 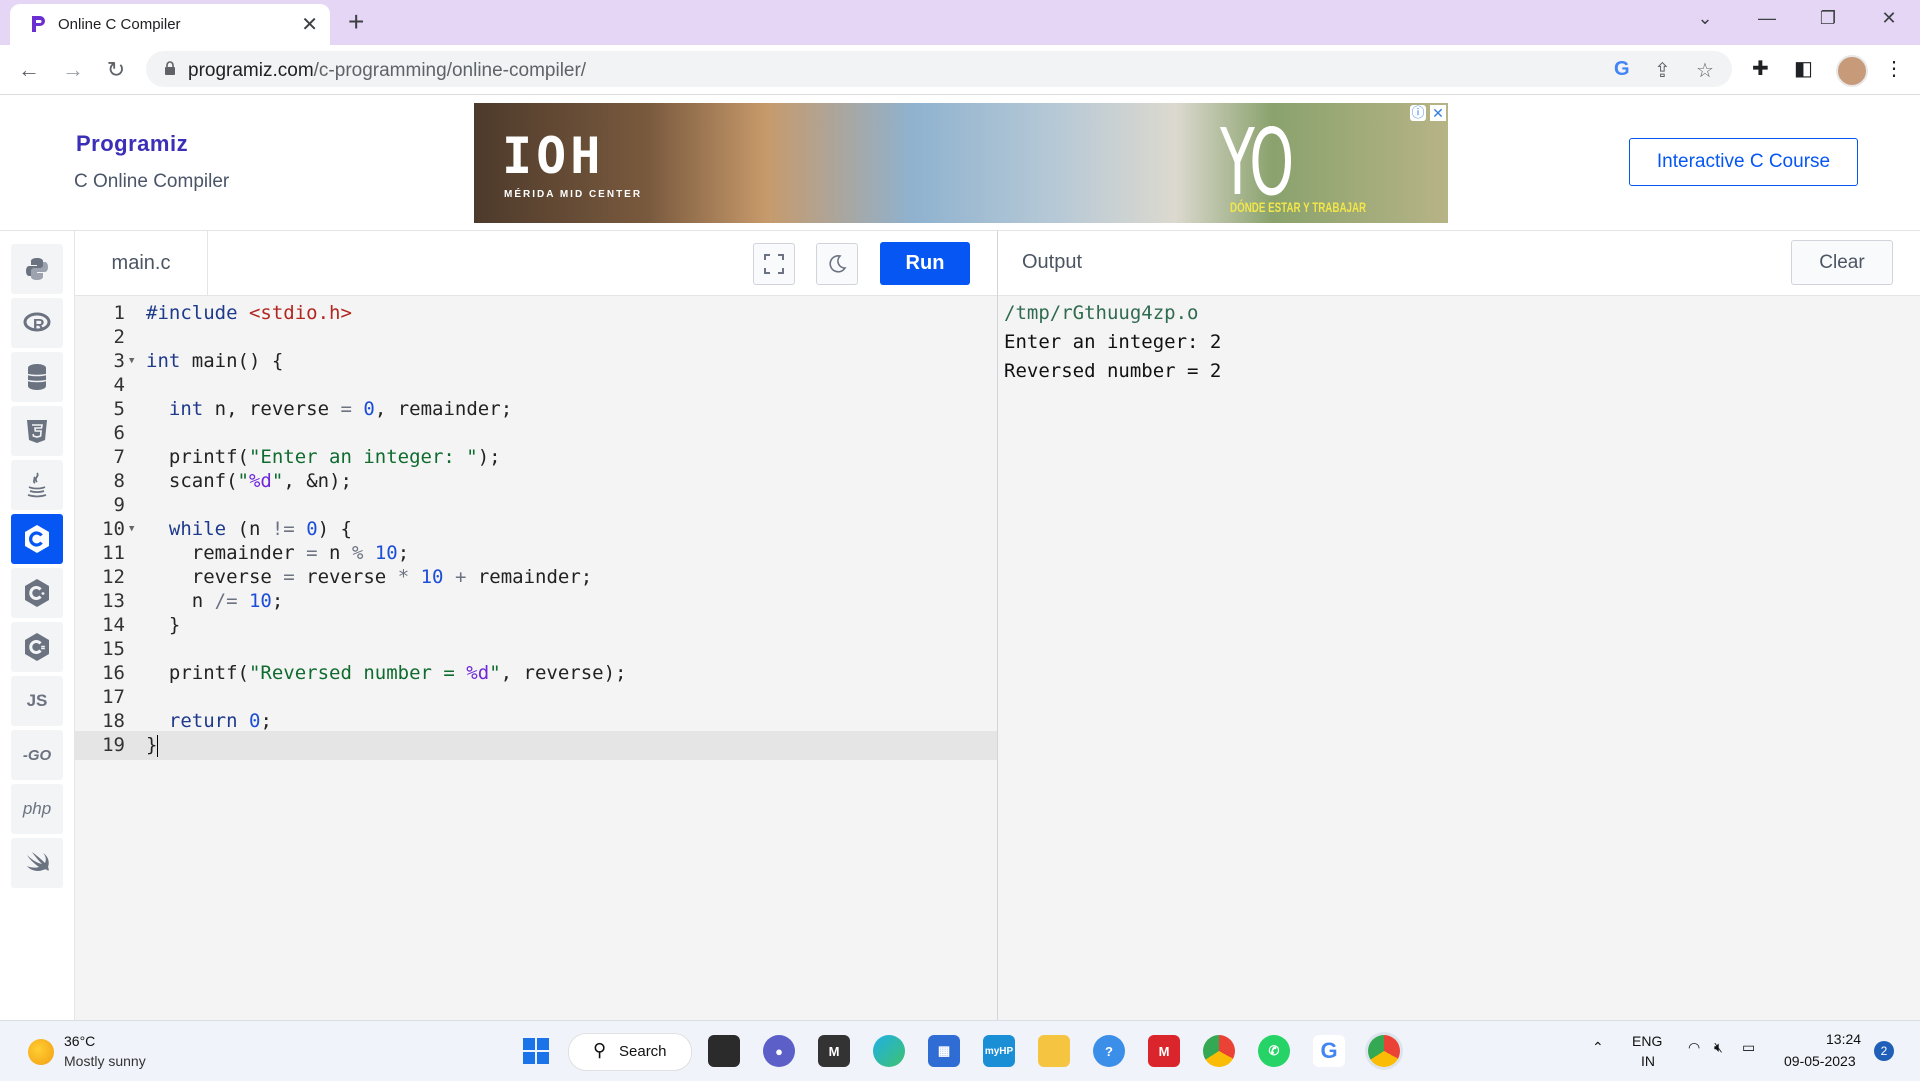 I want to click on go-icon: -GO, so click(x=37, y=755).